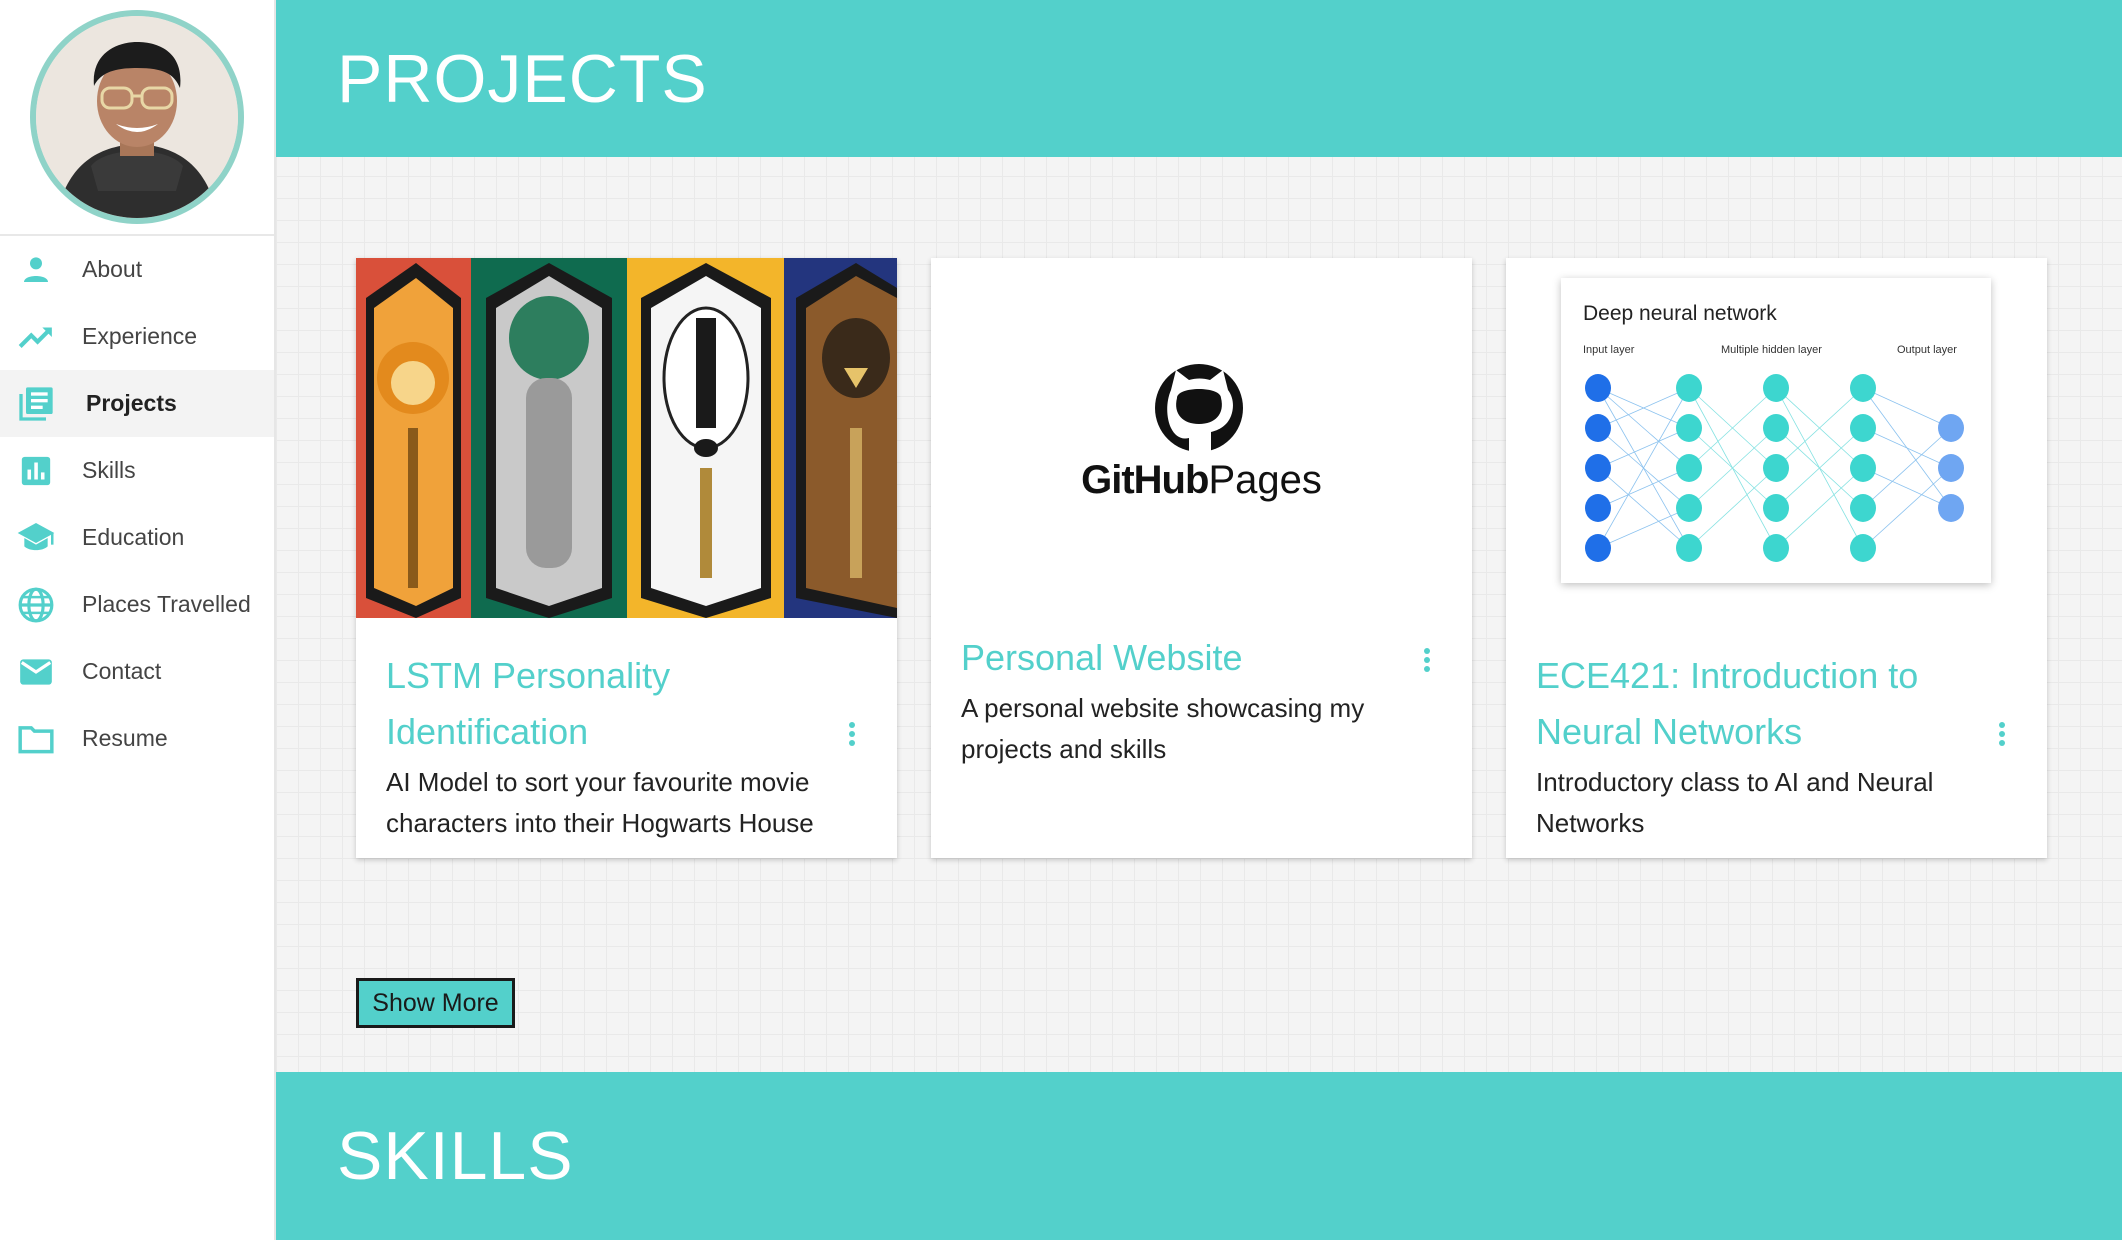  I want to click on project-title: LSTM Personality Identification, so click(601, 704).